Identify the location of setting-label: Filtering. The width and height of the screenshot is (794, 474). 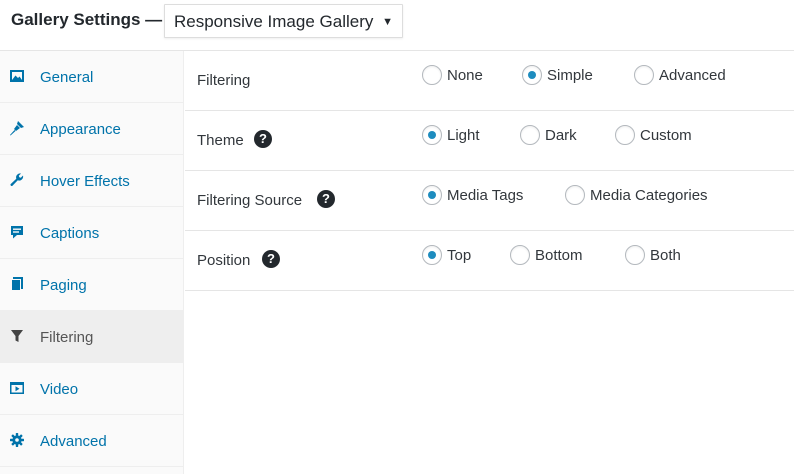
(224, 80).